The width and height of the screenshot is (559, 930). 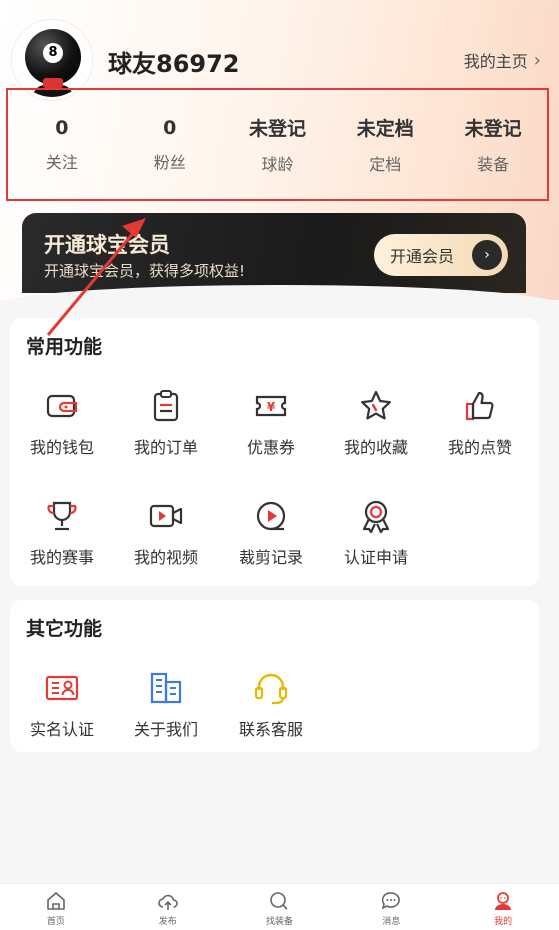 I want to click on tab-label: 找装备, so click(x=279, y=922).